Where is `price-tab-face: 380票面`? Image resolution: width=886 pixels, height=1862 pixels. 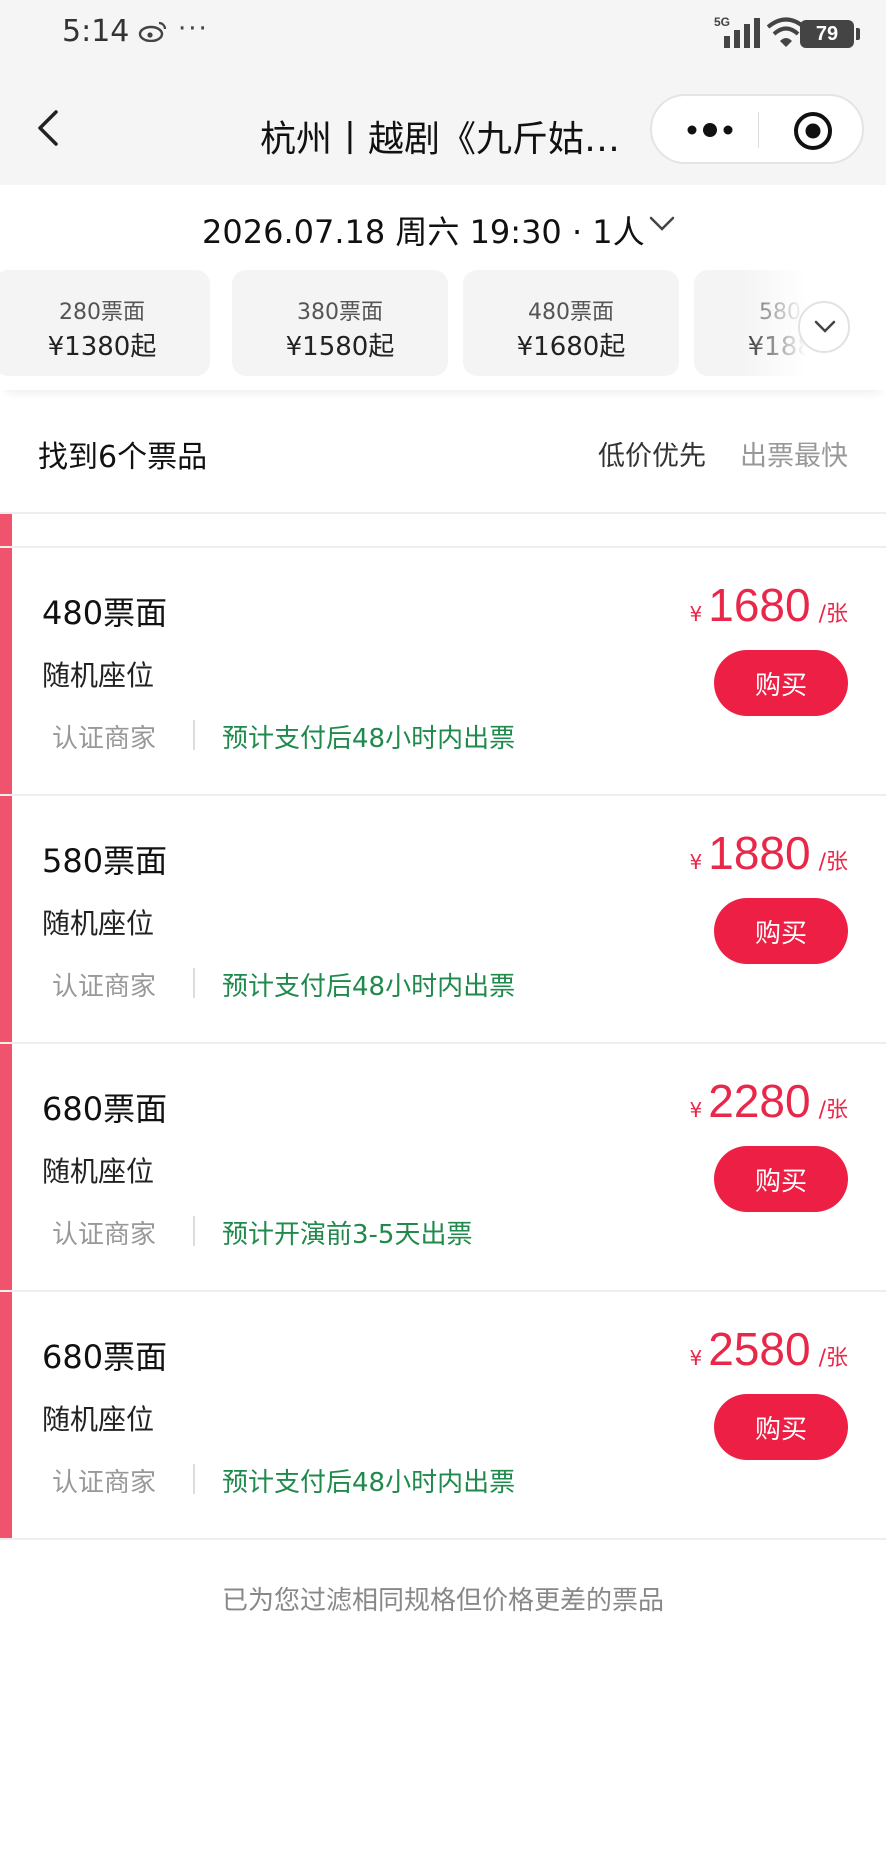
price-tab-face: 380票面 is located at coordinates (340, 312).